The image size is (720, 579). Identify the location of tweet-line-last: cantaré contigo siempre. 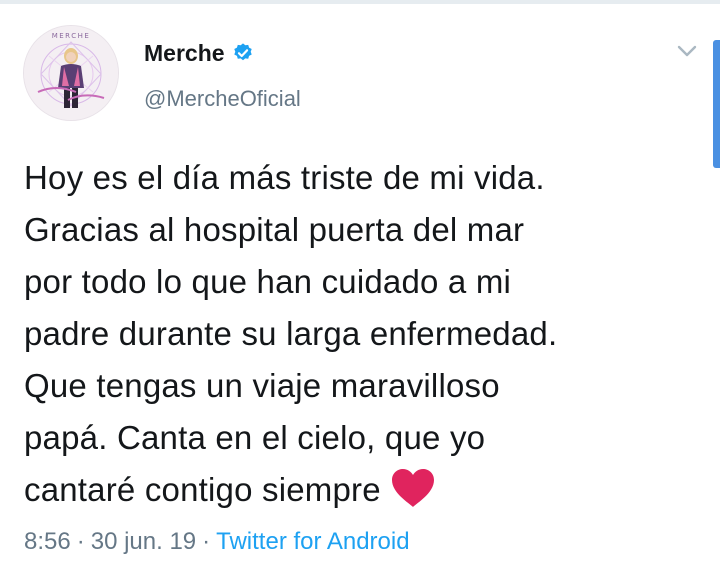
(364, 490).